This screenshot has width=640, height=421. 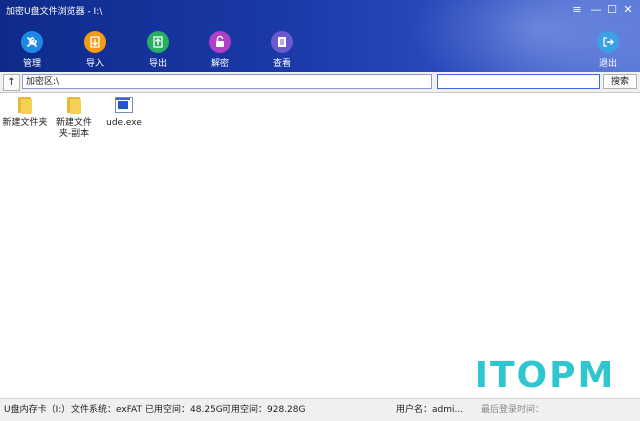 What do you see at coordinates (220, 42) in the screenshot?
I see `unlock-icon` at bounding box center [220, 42].